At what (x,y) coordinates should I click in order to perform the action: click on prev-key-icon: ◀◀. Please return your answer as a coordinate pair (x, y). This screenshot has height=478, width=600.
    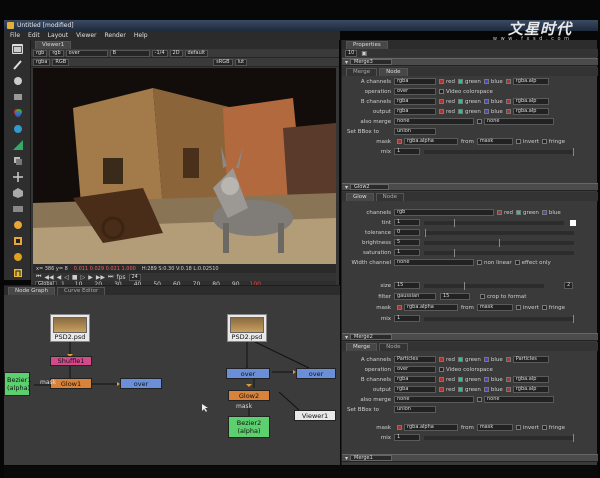
    Looking at the image, I should click on (48, 277).